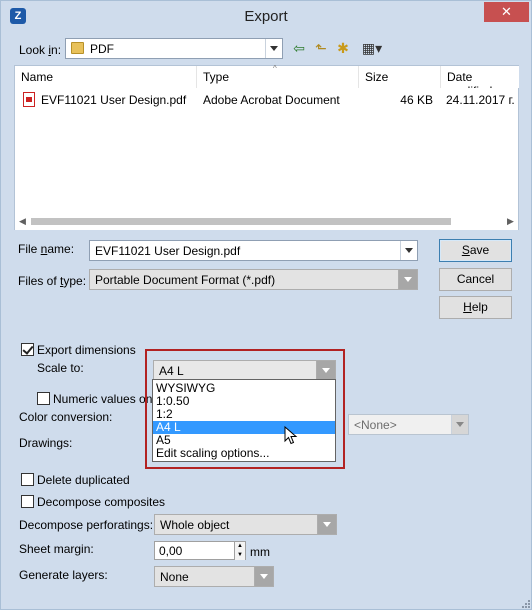 The height and width of the screenshot is (610, 532). What do you see at coordinates (506, 12) in the screenshot?
I see `close-button: ✕` at bounding box center [506, 12].